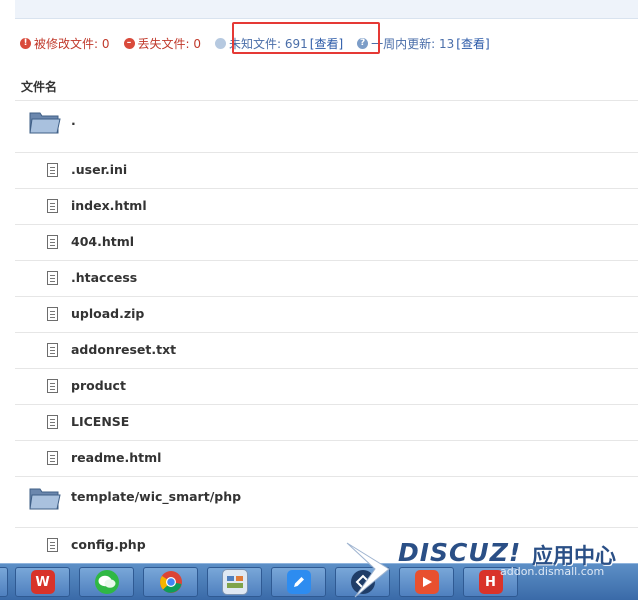 The height and width of the screenshot is (600, 638). What do you see at coordinates (490, 582) in the screenshot?
I see `h-app-icon: H` at bounding box center [490, 582].